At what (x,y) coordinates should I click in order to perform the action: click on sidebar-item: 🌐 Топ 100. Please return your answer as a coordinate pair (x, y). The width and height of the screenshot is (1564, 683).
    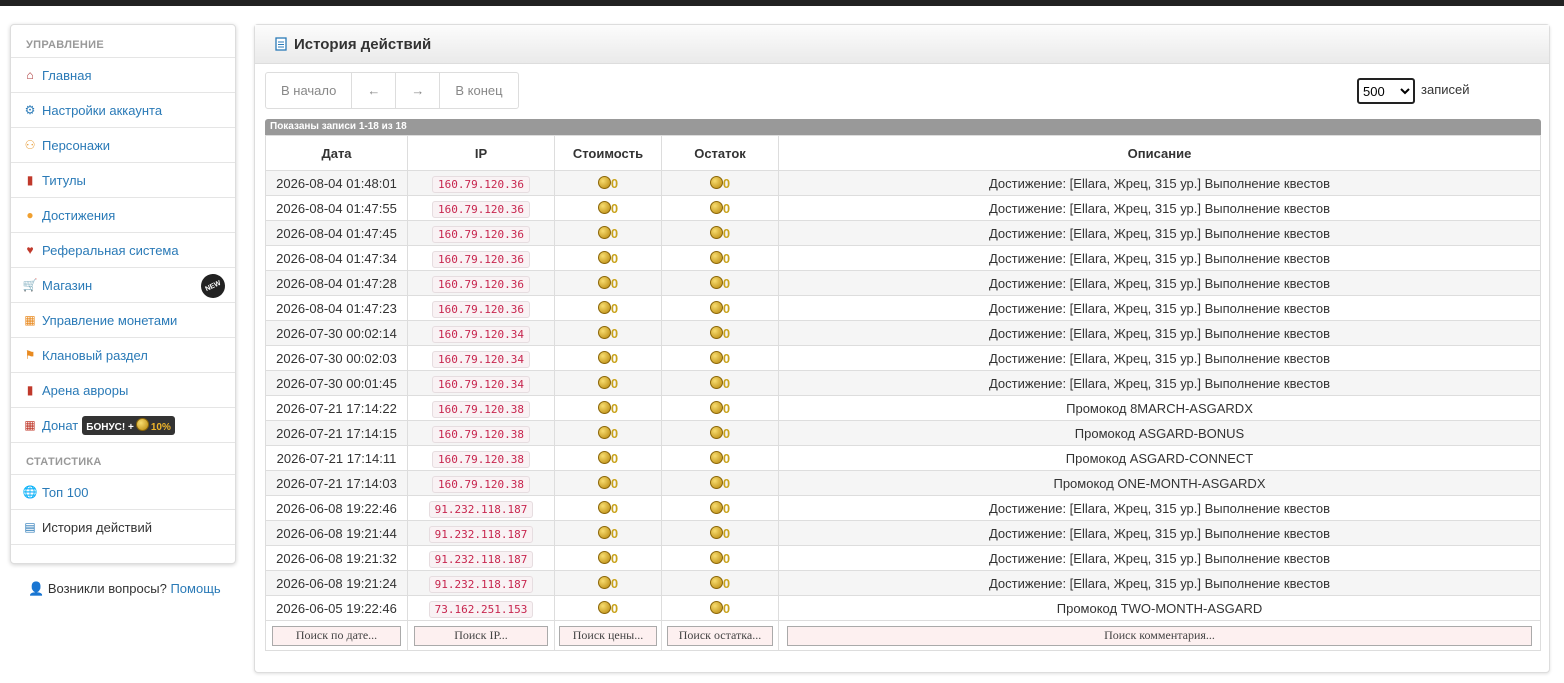
    Looking at the image, I should click on (123, 492).